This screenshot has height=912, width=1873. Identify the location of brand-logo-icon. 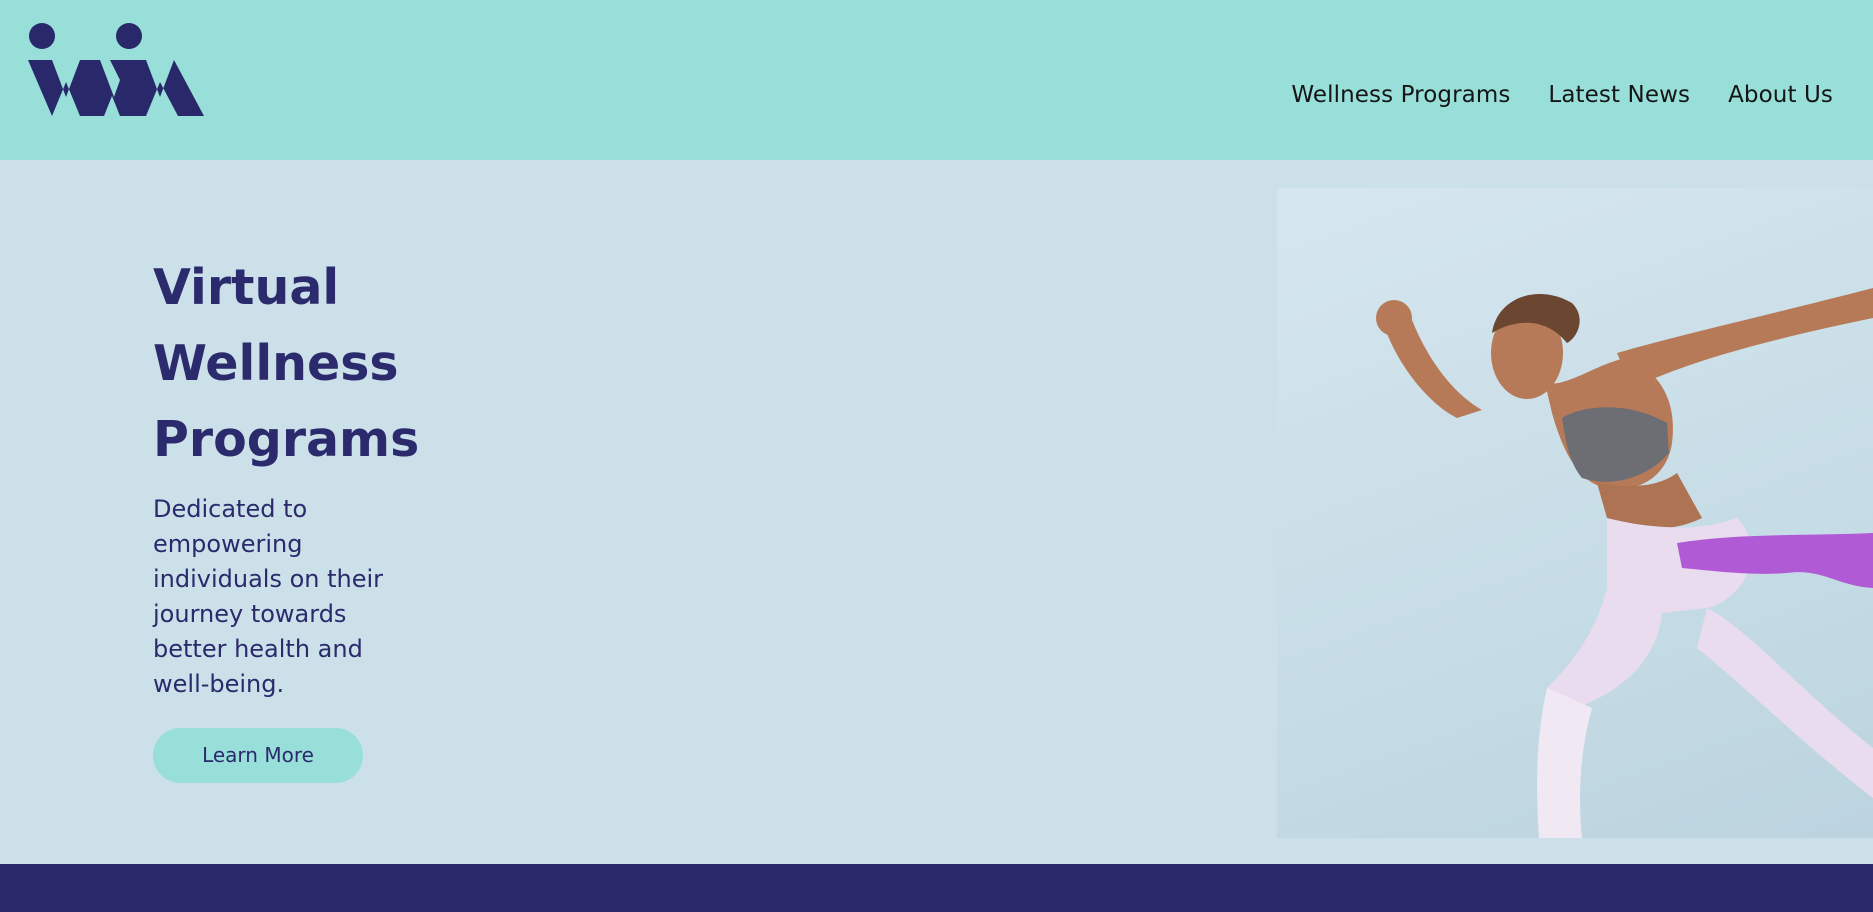
(116, 69).